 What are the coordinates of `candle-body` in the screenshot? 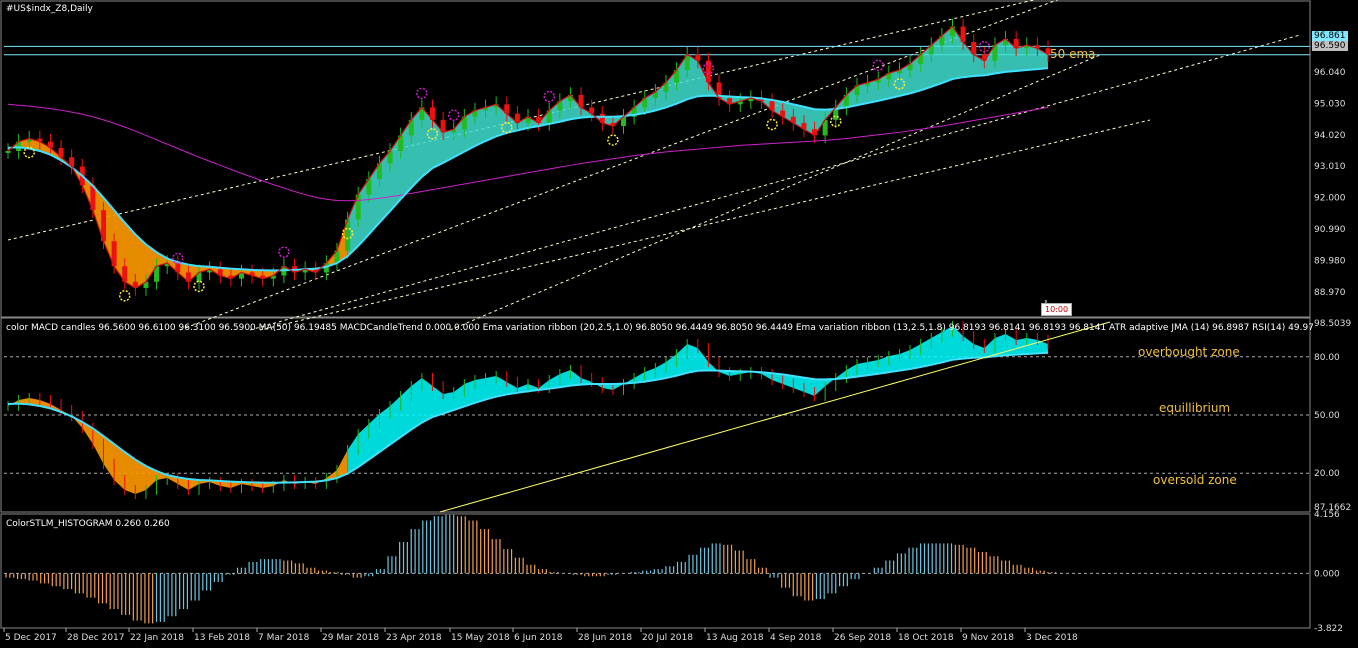 It's located at (8, 151).